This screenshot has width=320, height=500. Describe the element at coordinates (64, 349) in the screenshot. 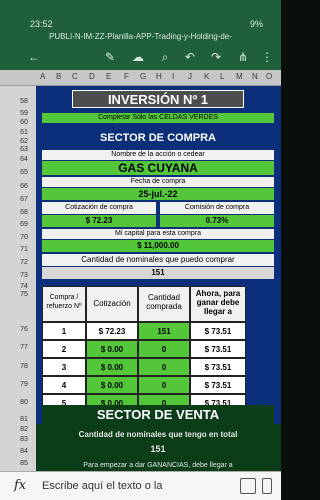

I see `table-cell: 2` at that location.